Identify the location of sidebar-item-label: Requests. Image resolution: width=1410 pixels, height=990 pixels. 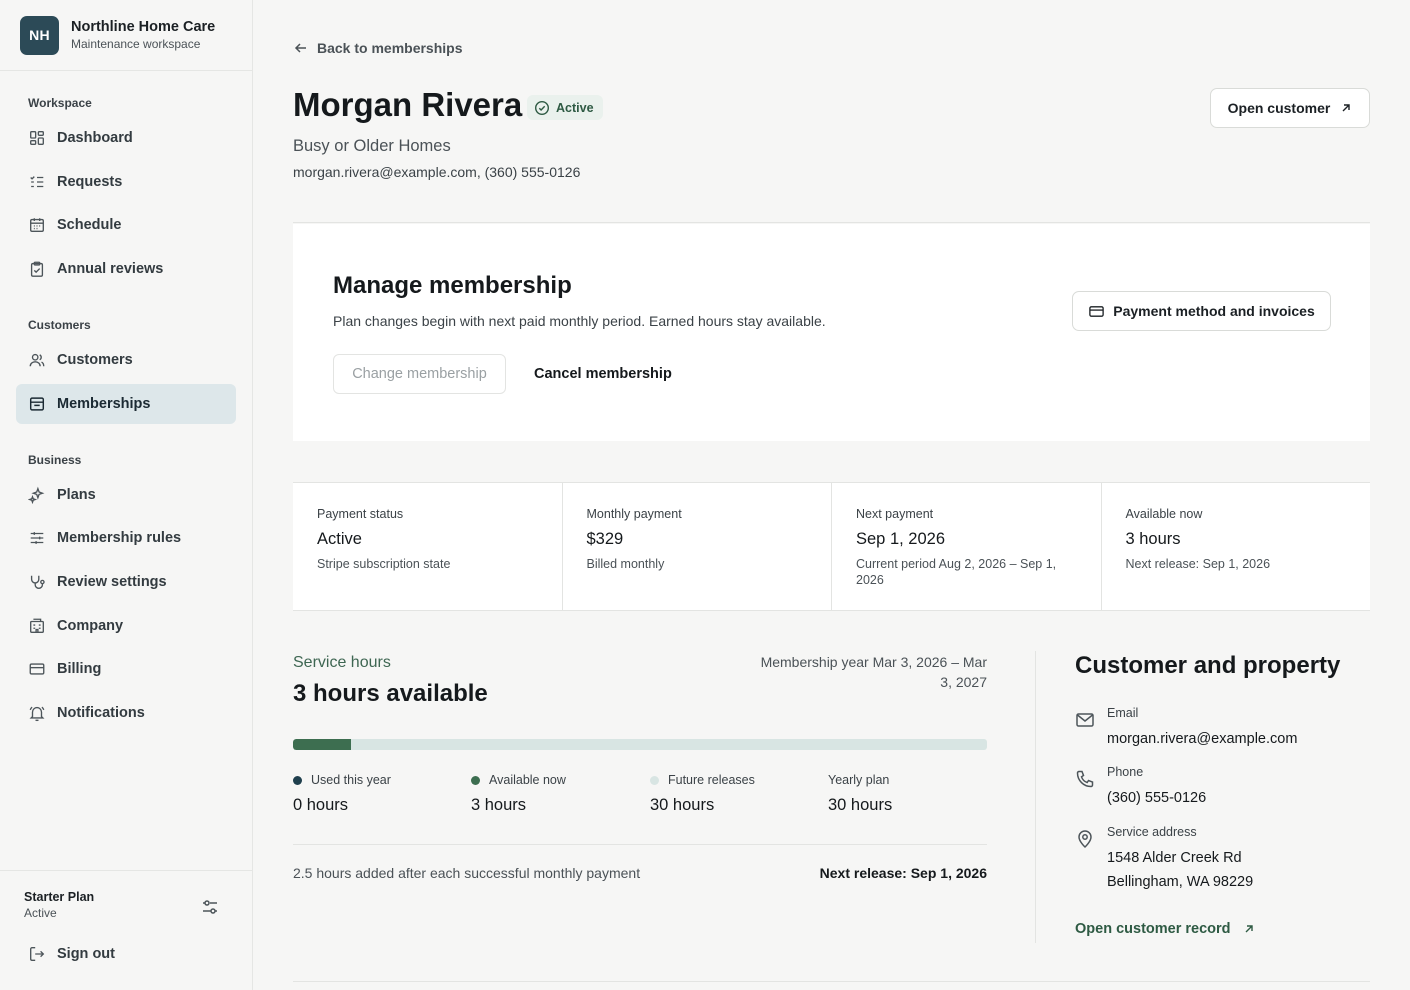
(90, 182).